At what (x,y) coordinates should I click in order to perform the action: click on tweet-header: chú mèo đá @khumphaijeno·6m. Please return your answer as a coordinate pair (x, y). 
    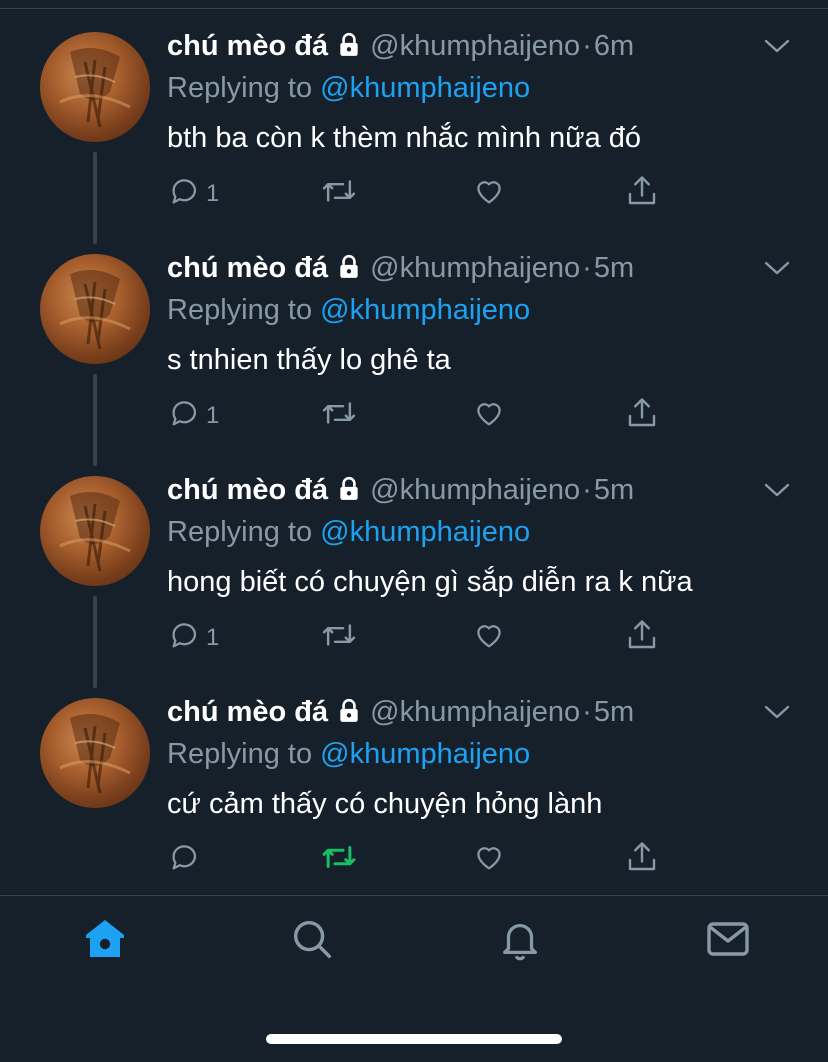
    Looking at the image, I should click on (400, 46).